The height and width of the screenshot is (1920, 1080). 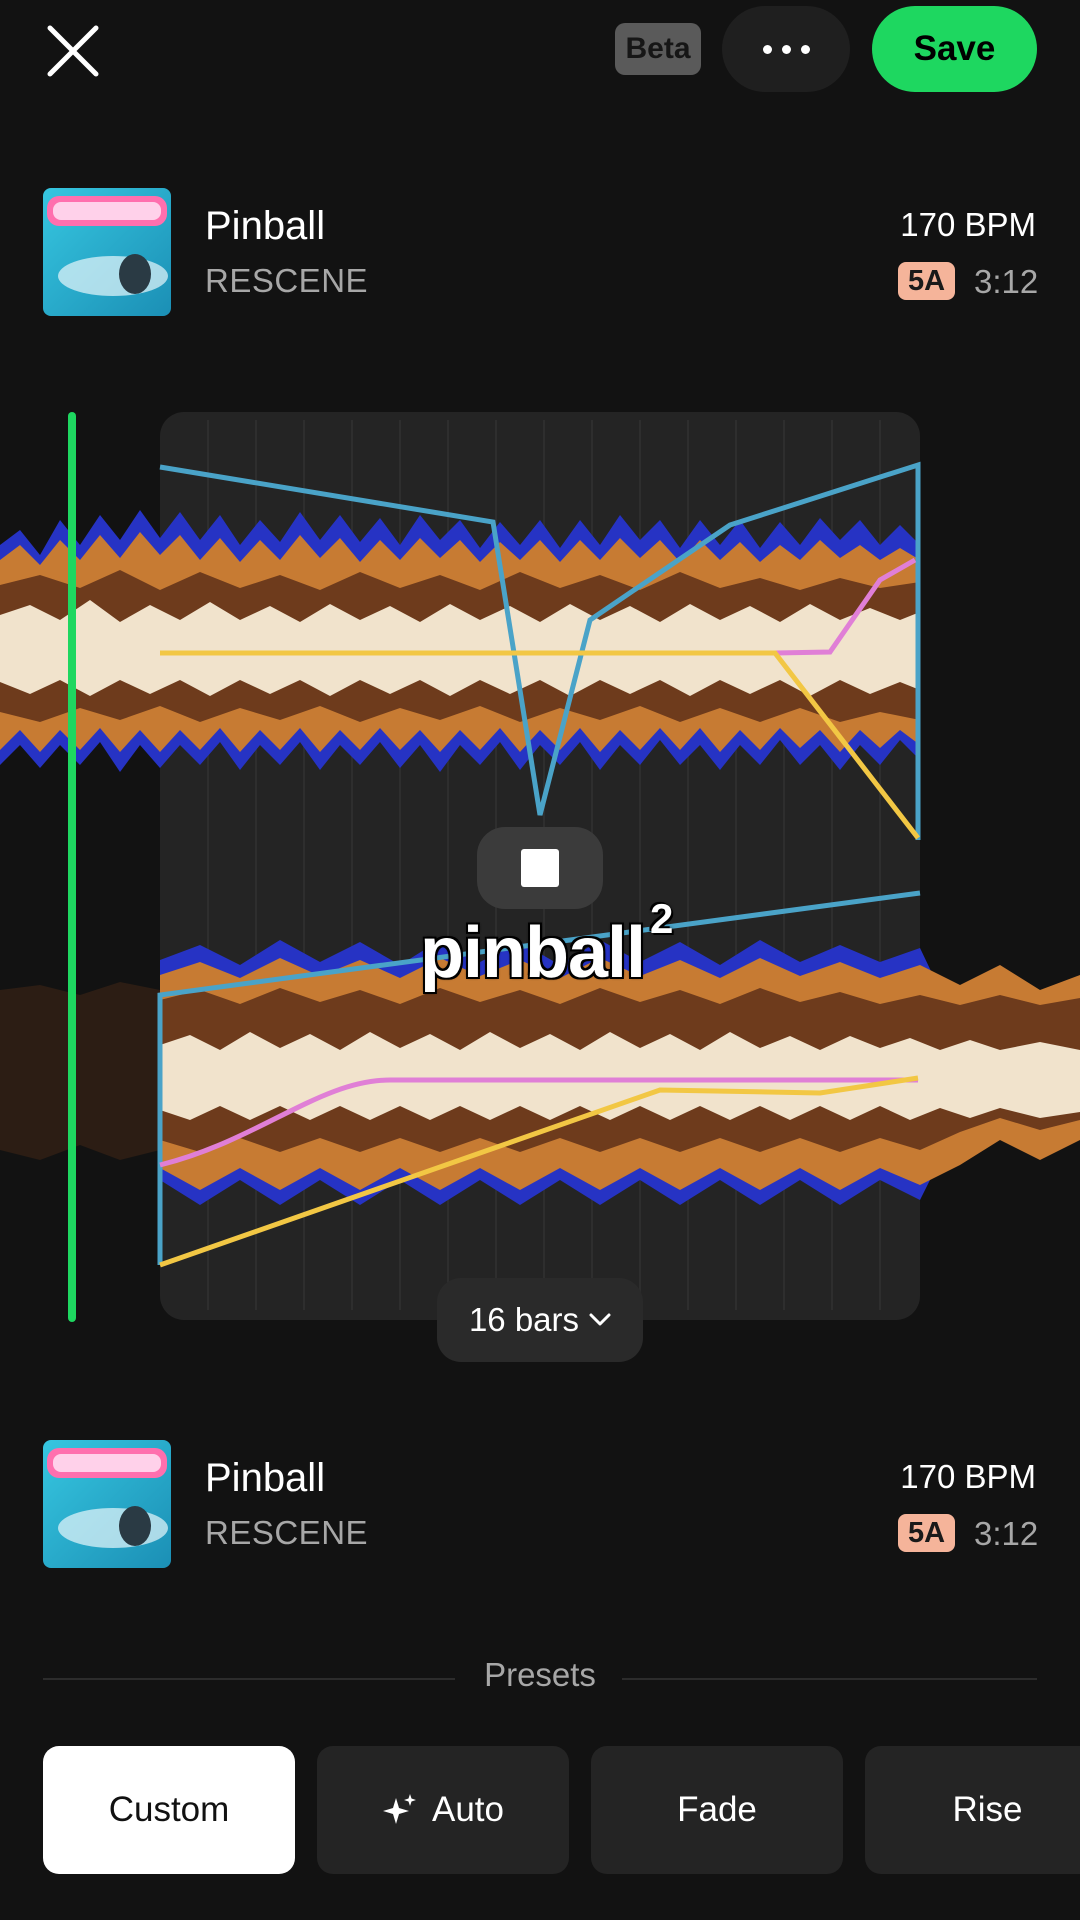 I want to click on save-button: Save, so click(x=954, y=49).